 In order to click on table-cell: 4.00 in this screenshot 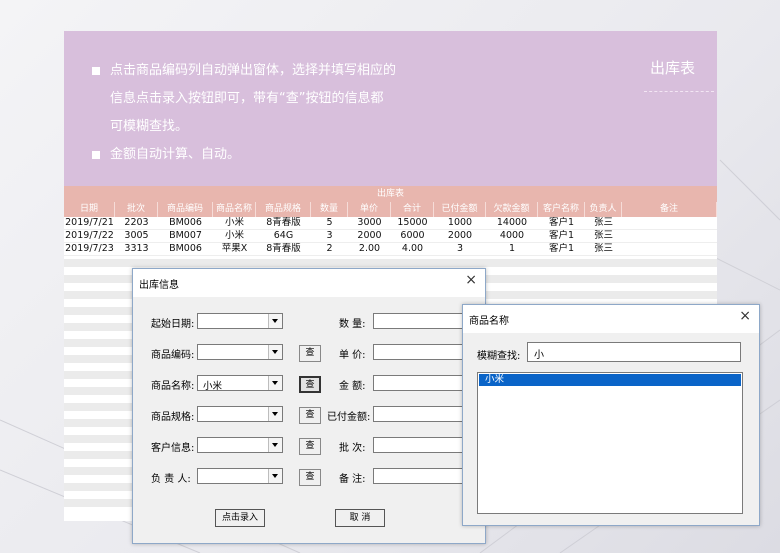, I will do `click(412, 249)`.